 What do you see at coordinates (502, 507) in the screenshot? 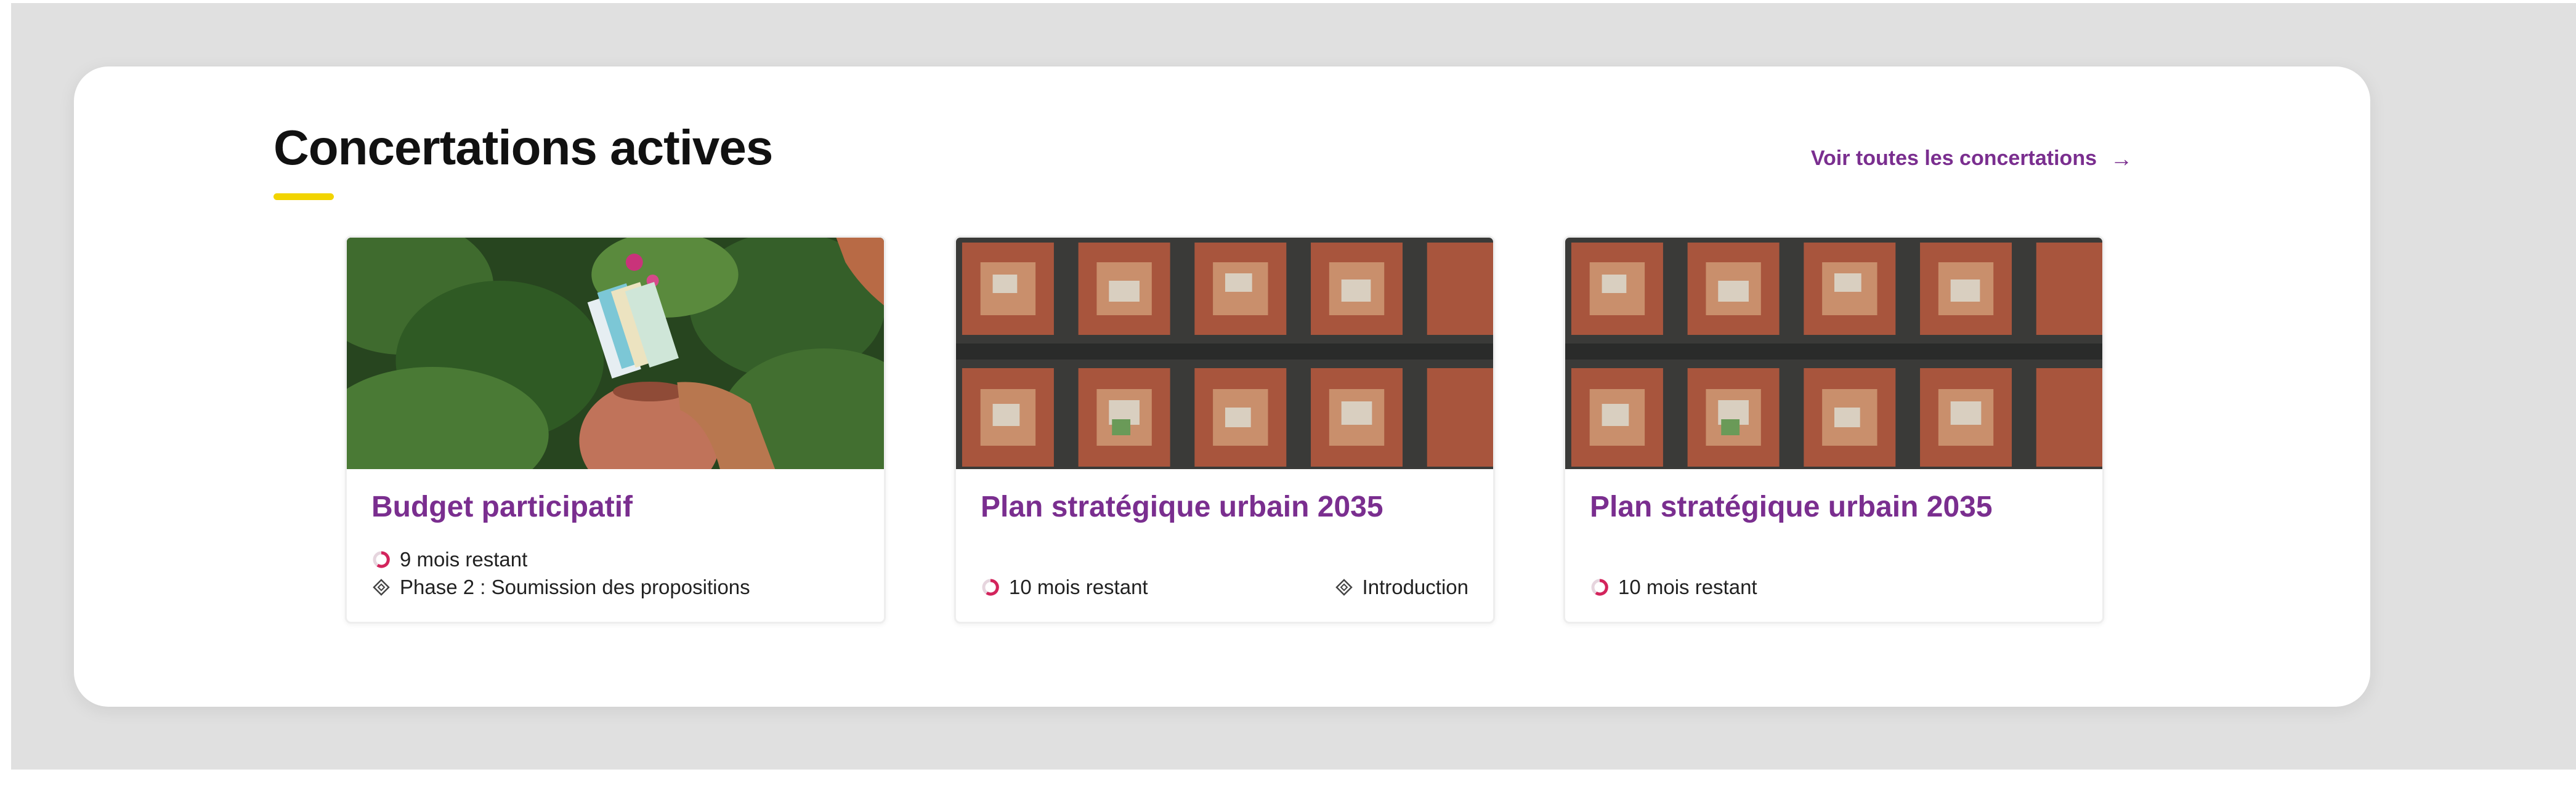
I see `card-title: Budget participatif` at bounding box center [502, 507].